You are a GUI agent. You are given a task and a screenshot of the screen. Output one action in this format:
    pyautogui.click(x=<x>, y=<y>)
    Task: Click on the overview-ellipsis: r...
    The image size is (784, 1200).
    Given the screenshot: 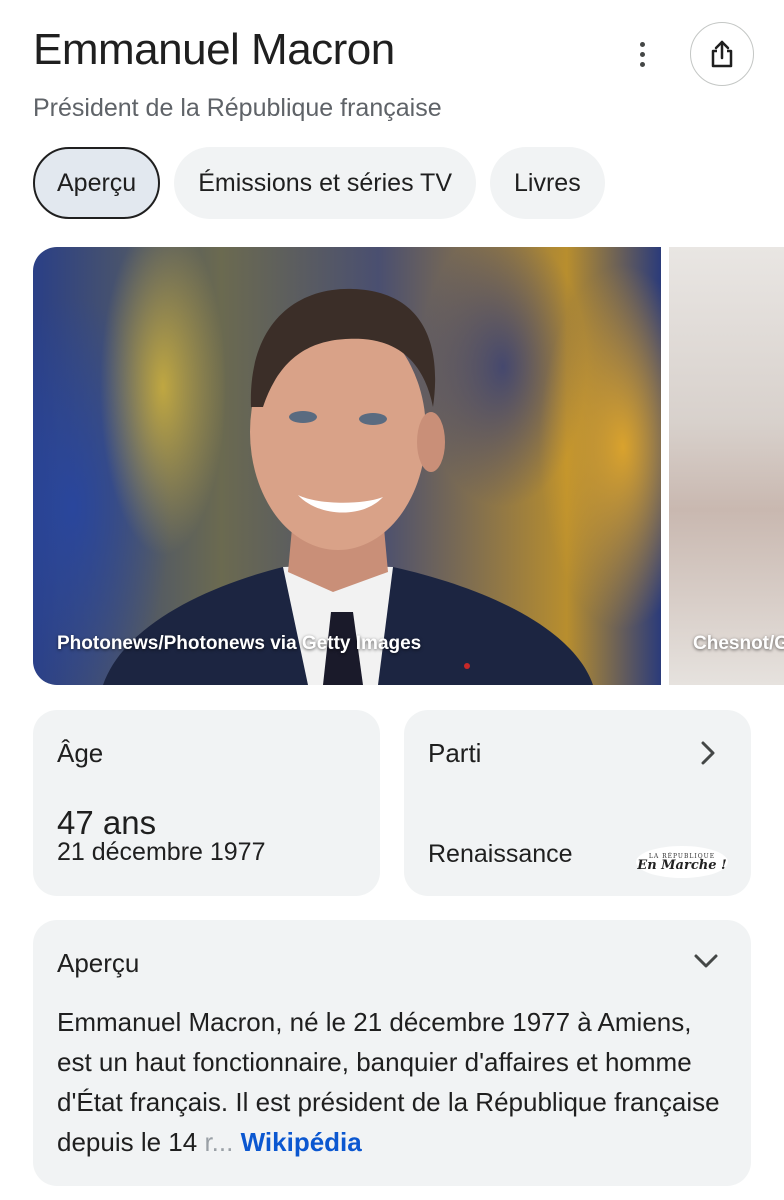 What is the action you would take?
    pyautogui.click(x=215, y=1142)
    